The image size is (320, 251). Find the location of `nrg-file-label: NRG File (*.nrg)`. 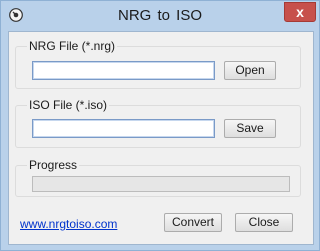

nrg-file-label: NRG File (*.nrg) is located at coordinates (72, 46).